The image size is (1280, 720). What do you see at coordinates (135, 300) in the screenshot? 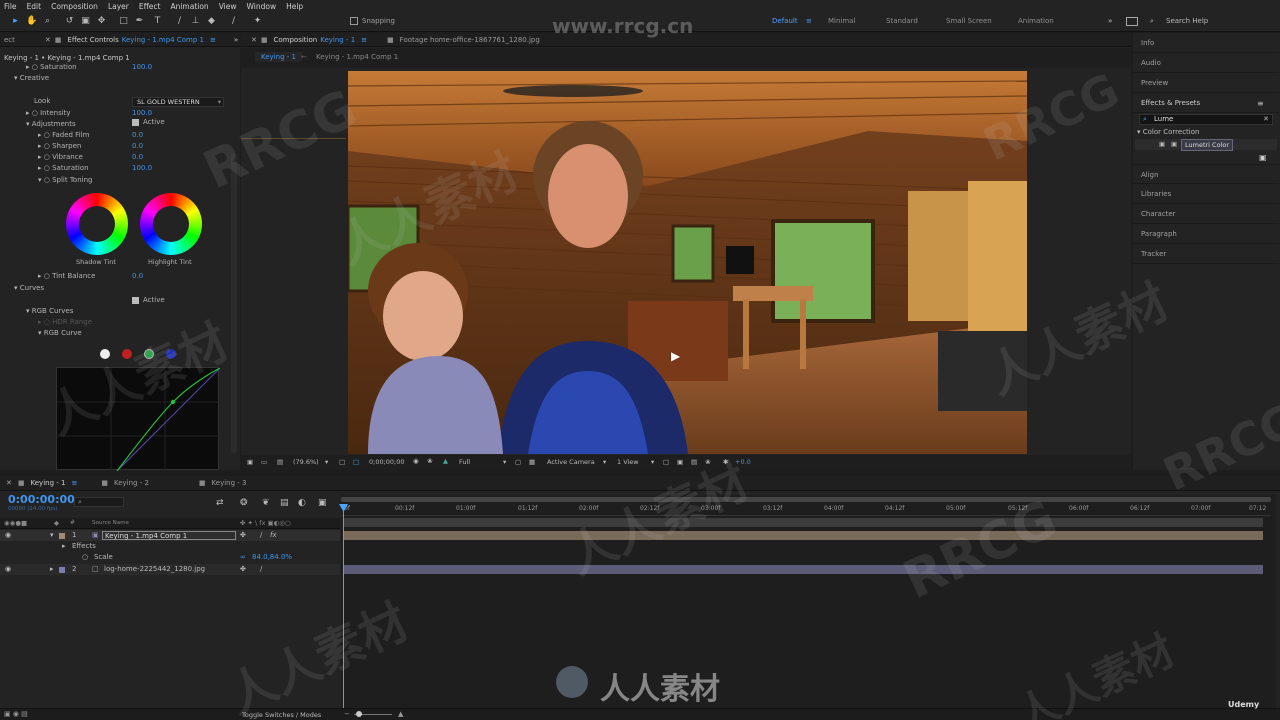
I see `curves-active-checkbox` at bounding box center [135, 300].